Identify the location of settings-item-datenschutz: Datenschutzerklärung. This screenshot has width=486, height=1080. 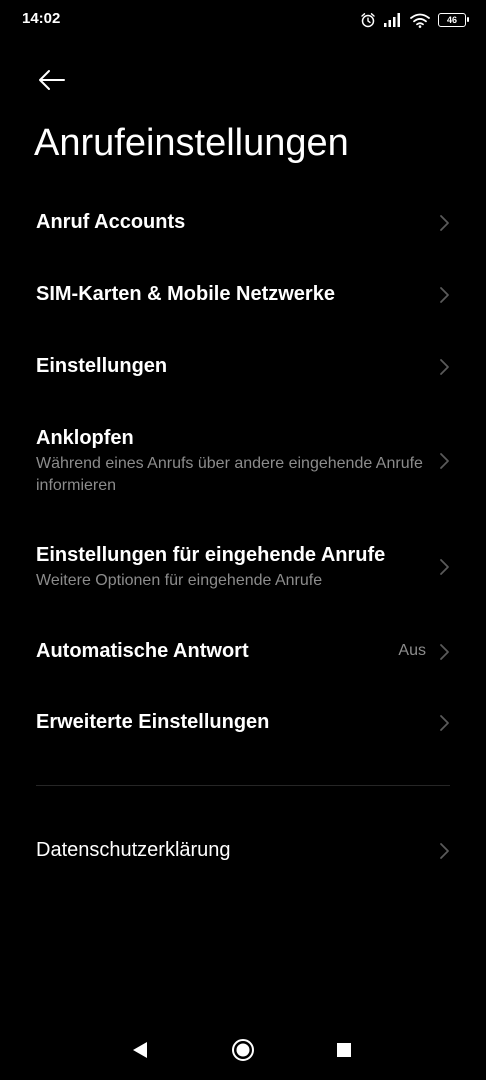
(243, 851).